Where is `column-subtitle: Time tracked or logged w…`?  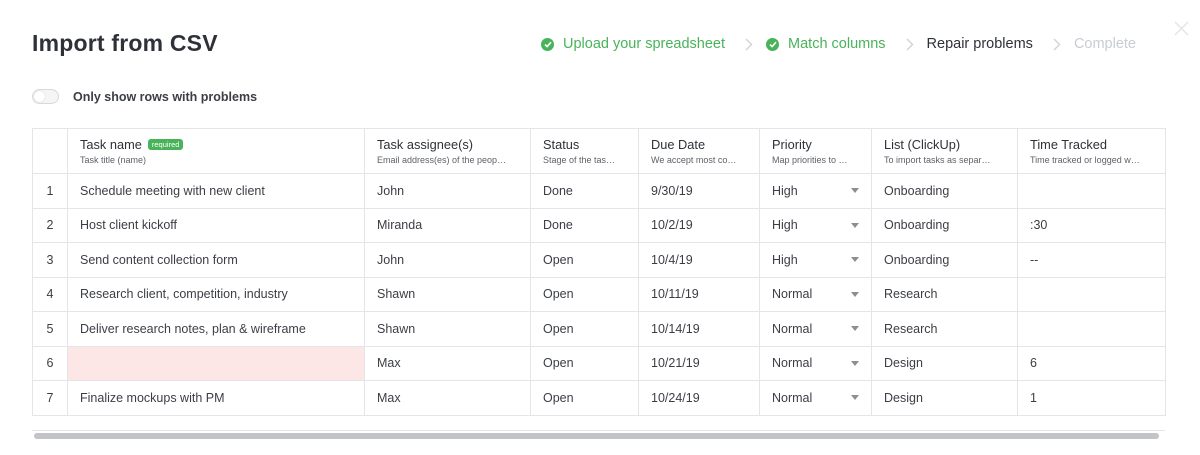 column-subtitle: Time tracked or logged w… is located at coordinates (1085, 160).